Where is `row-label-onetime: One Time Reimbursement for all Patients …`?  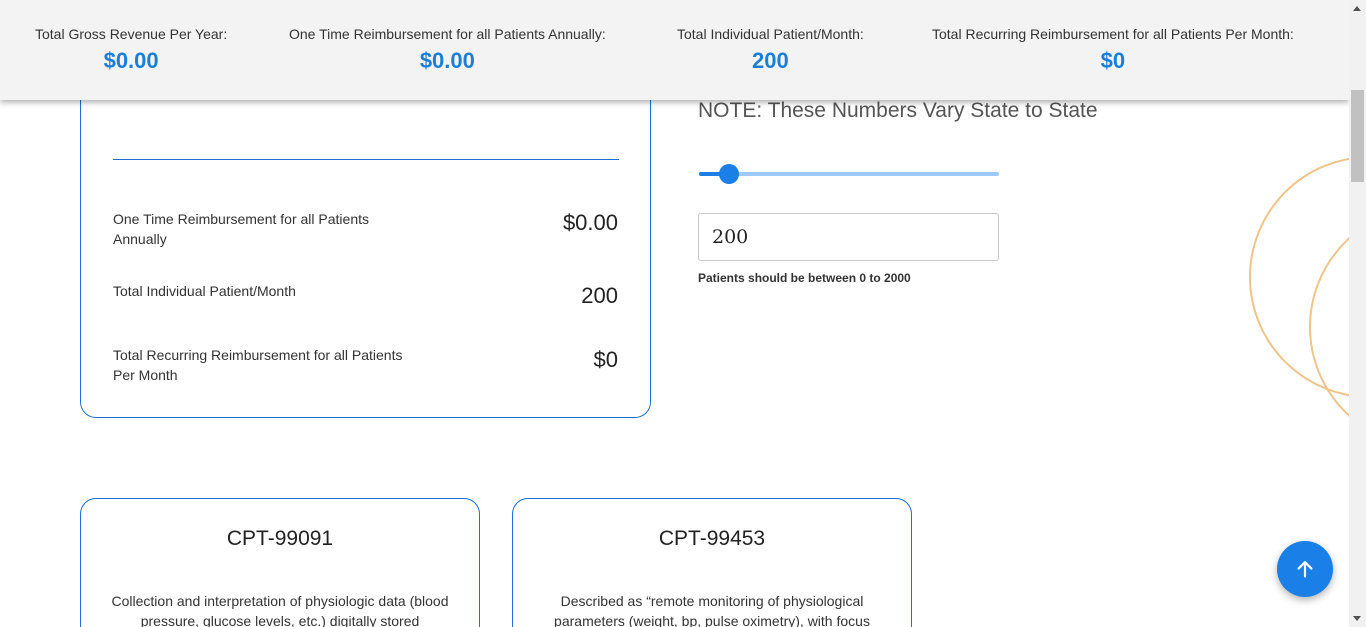 row-label-onetime: One Time Reimbursement for all Patients … is located at coordinates (241, 229).